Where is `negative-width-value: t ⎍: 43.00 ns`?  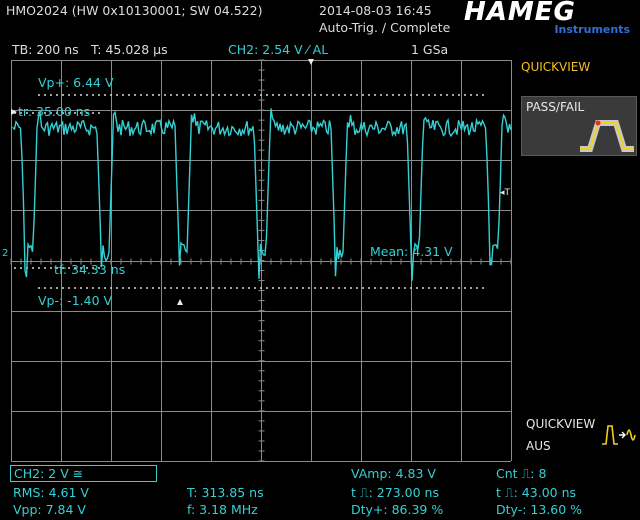
negative-width-value: t ⎍: 43.00 ns is located at coordinates (536, 492).